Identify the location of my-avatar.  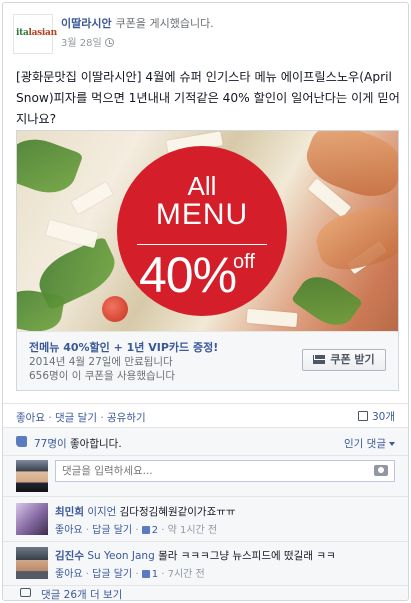
(32, 476).